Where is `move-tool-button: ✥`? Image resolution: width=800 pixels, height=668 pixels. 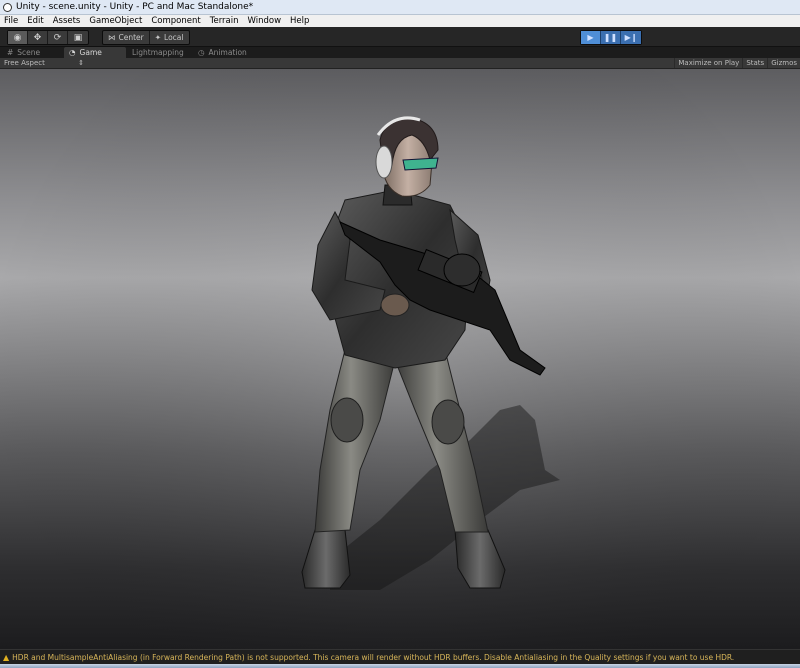
move-tool-button: ✥ is located at coordinates (38, 37).